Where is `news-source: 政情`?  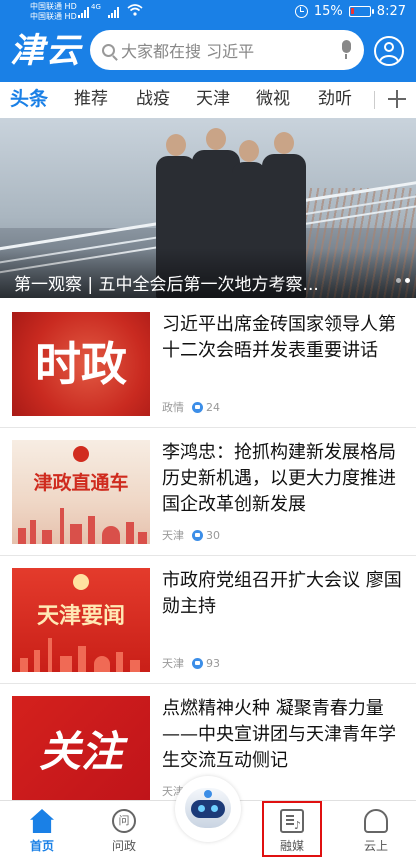
news-source: 政情 is located at coordinates (173, 407).